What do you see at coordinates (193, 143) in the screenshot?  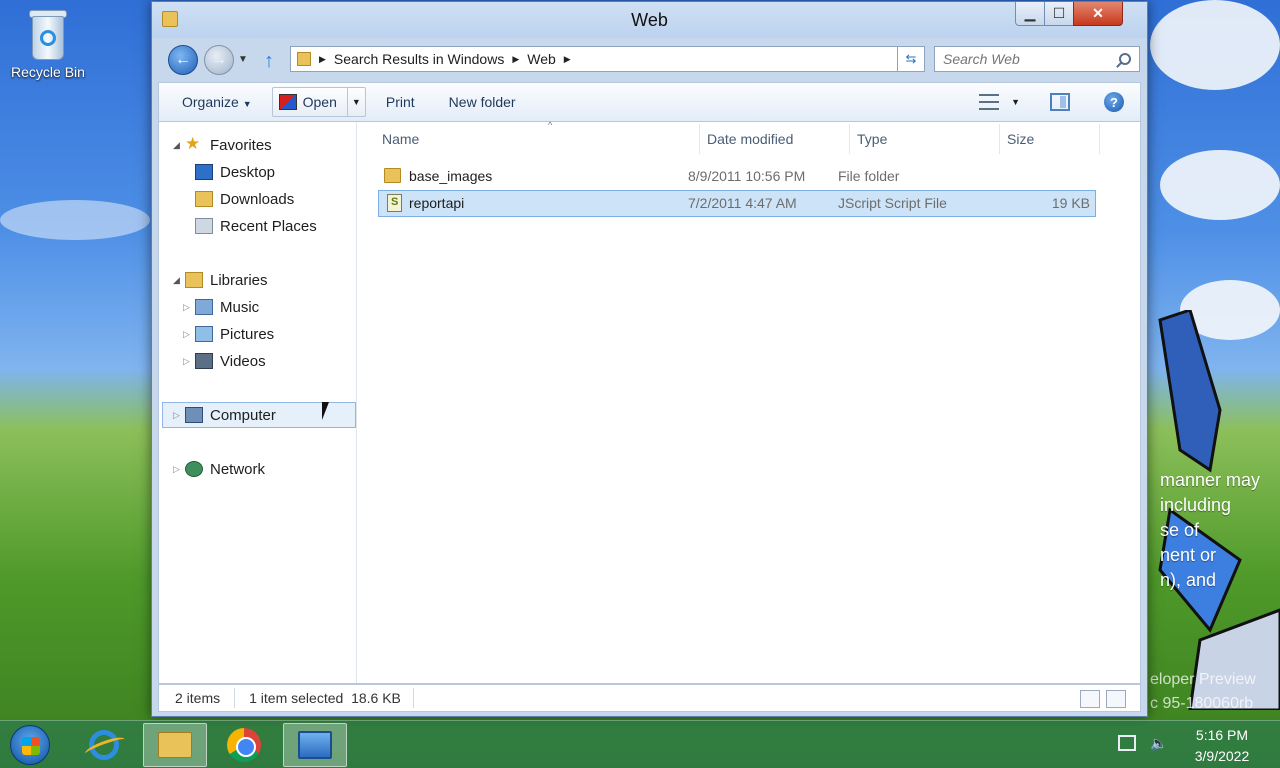 I see `star-icon: ★` at bounding box center [193, 143].